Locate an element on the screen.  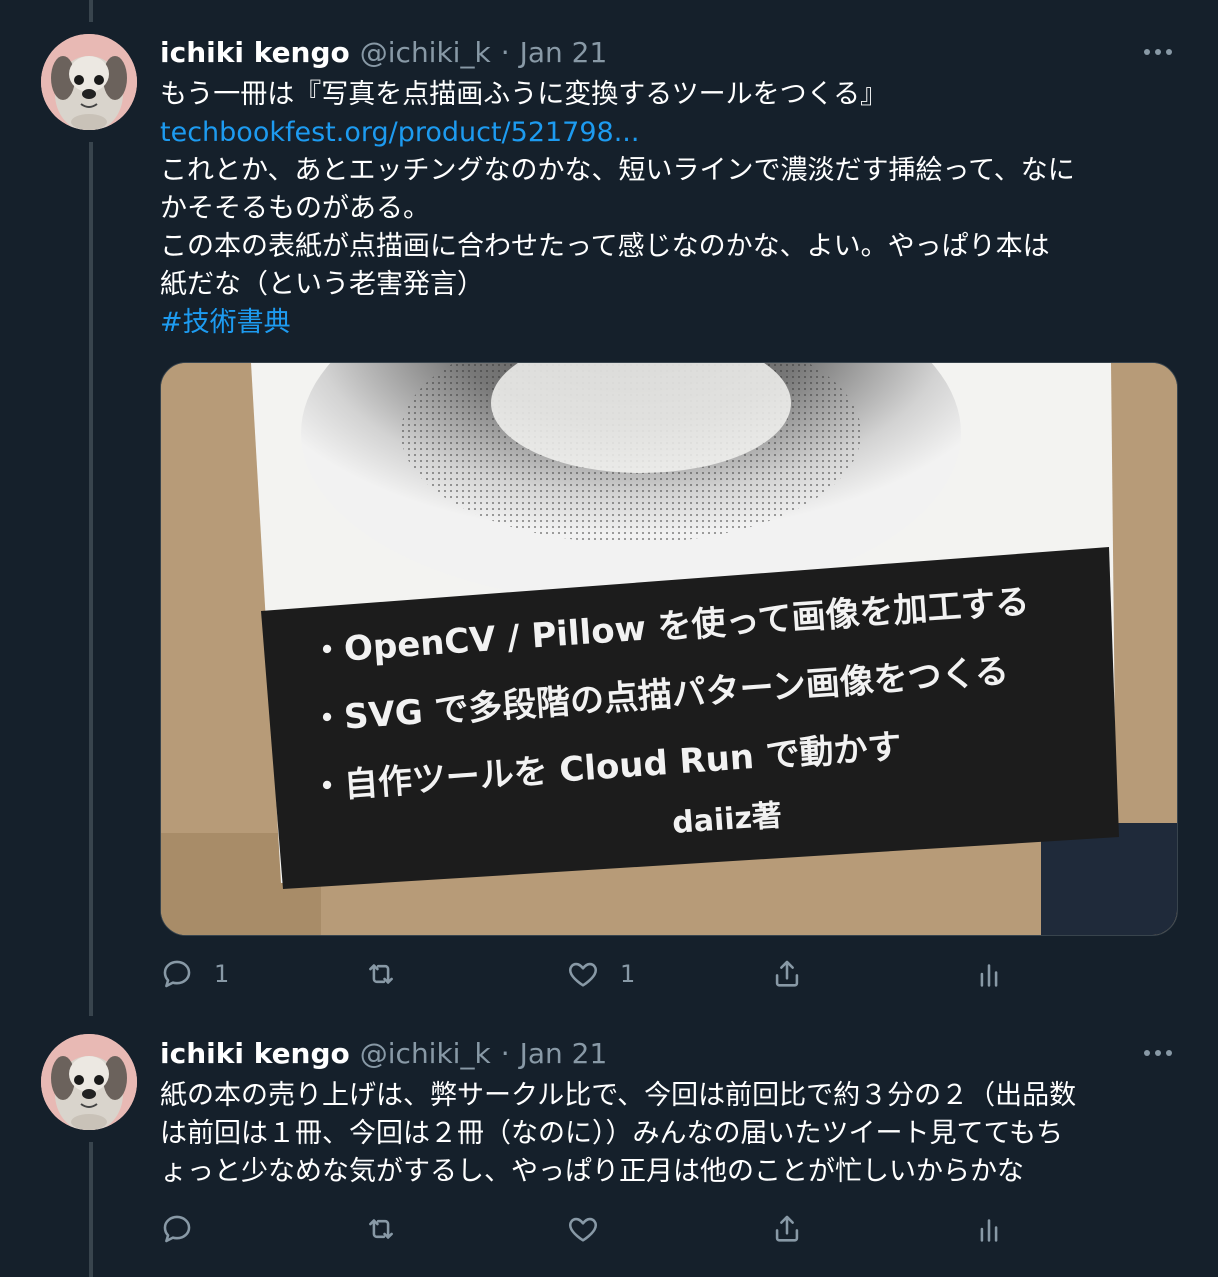
tweet-text-line: これとか、あとエッチングなのかな、短いラインで濃淡だす挿絵って、なに is located at coordinates (617, 170).